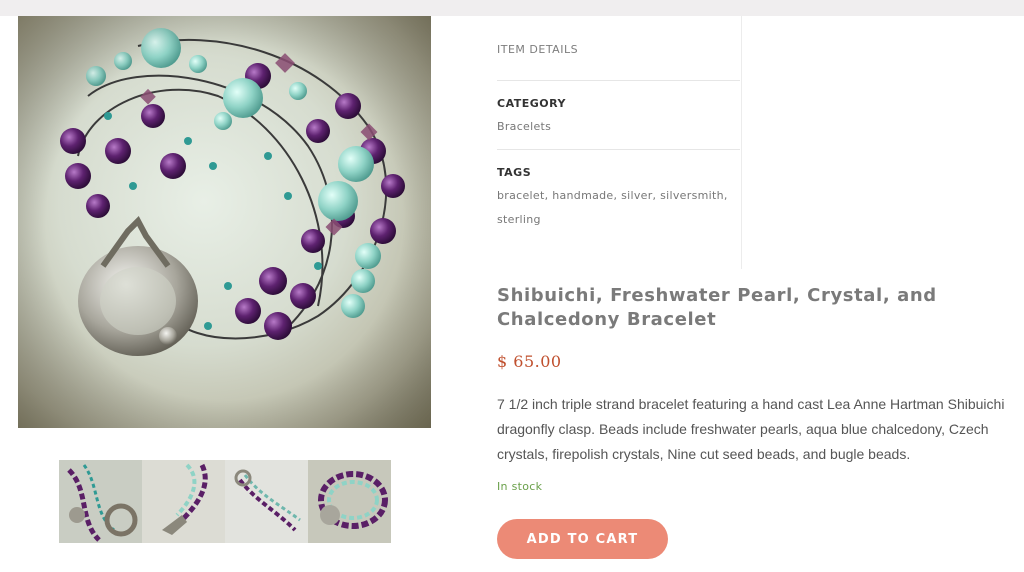 The width and height of the screenshot is (1024, 572). I want to click on tags-label: TAGS, so click(514, 172).